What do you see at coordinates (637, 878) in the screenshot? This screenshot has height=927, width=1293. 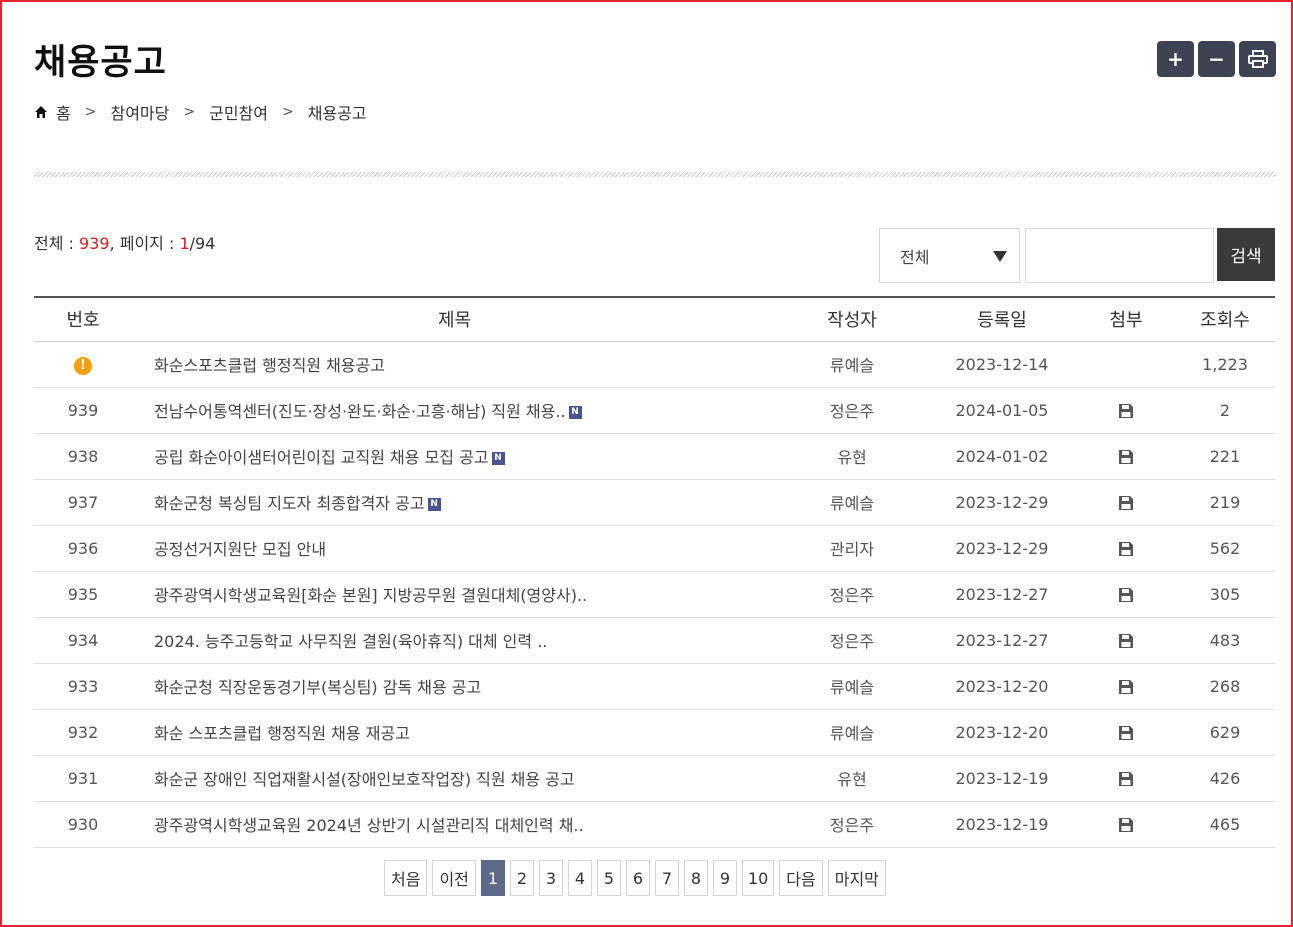 I see `page-number-button: 6` at bounding box center [637, 878].